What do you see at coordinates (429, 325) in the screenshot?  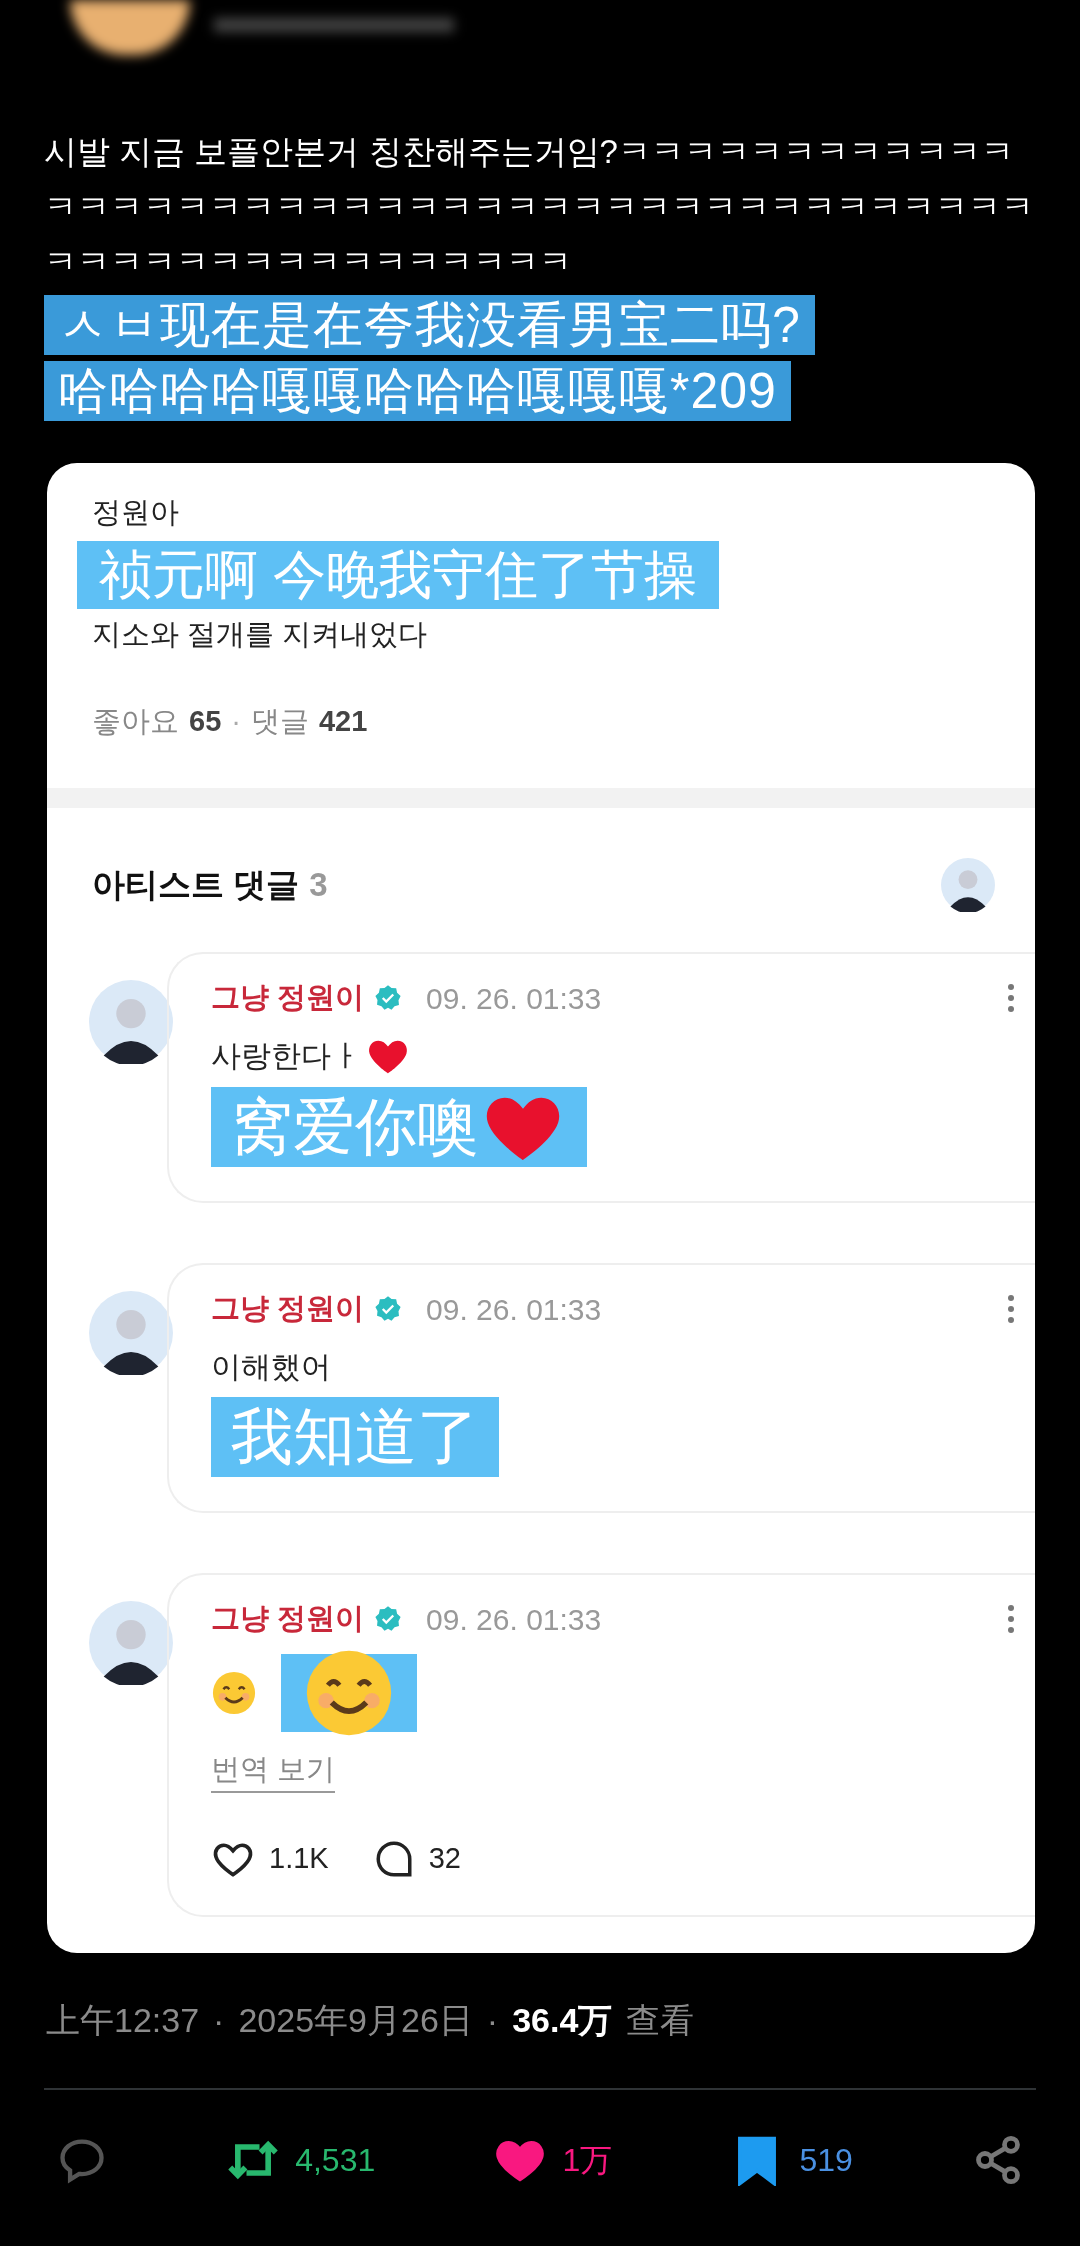 I see `translation-caption: ㅅㅂ现在是在夸我没看男宝二吗?` at bounding box center [429, 325].